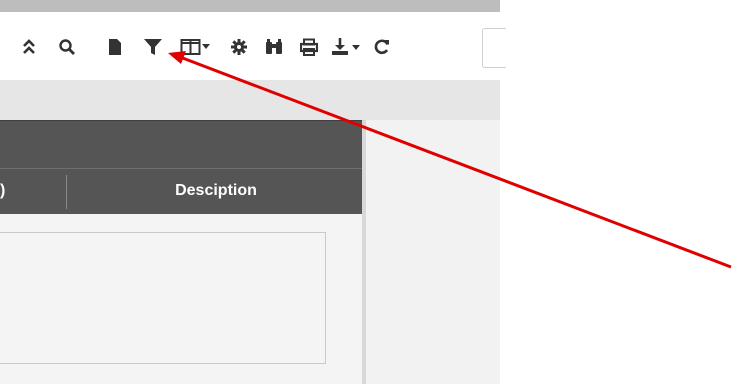 Image resolution: width=734 pixels, height=384 pixels. Describe the element at coordinates (494, 48) in the screenshot. I see `search-input` at that location.